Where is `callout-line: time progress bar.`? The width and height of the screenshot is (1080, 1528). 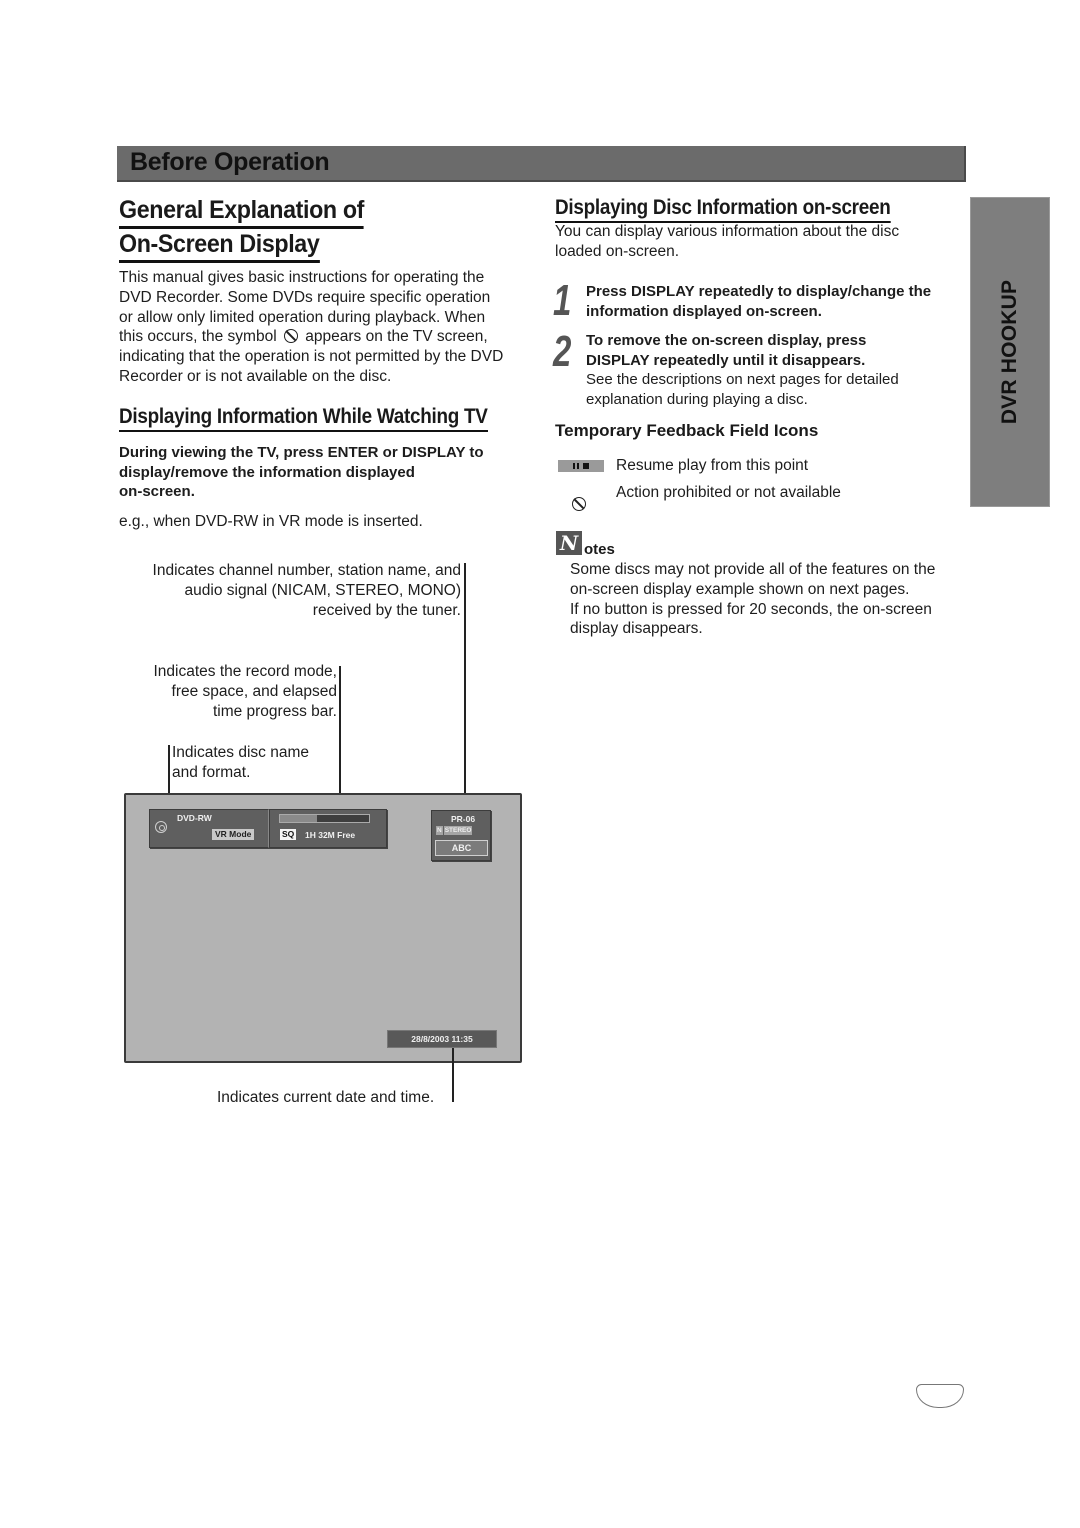
callout-line: time progress bar. is located at coordinates (274, 711).